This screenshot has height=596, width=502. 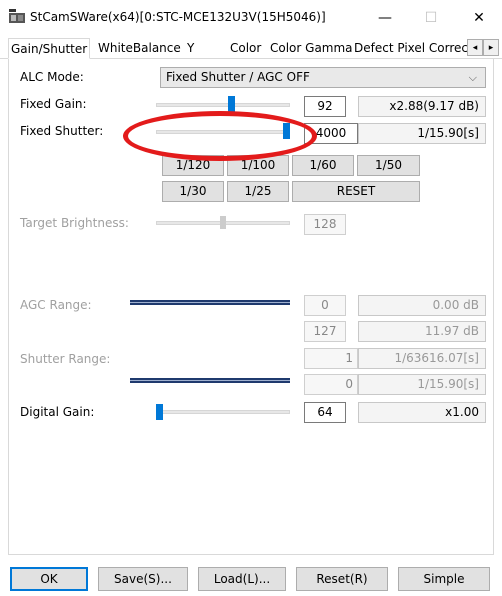 What do you see at coordinates (139, 48) in the screenshot?
I see `tab-white-balance: WhiteBalance` at bounding box center [139, 48].